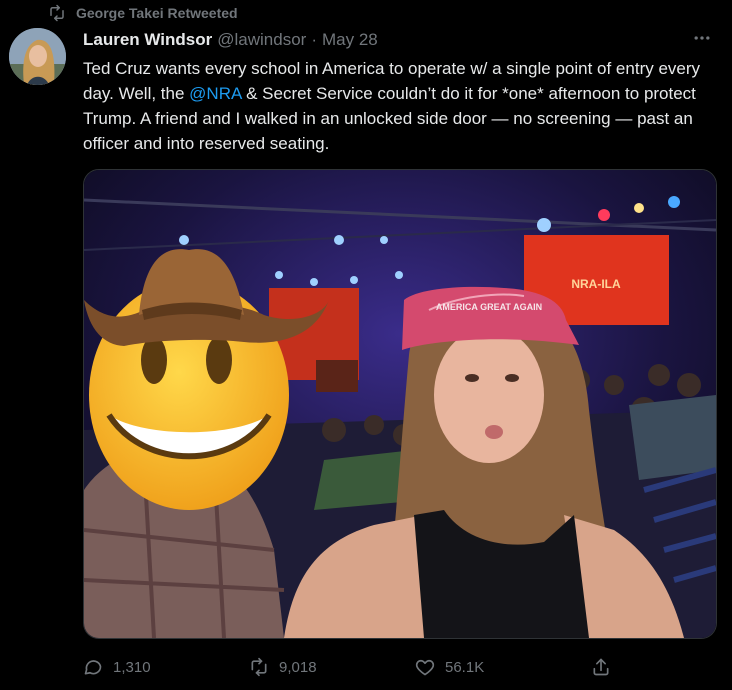 This screenshot has width=732, height=690. I want to click on share-button, so click(601, 667).